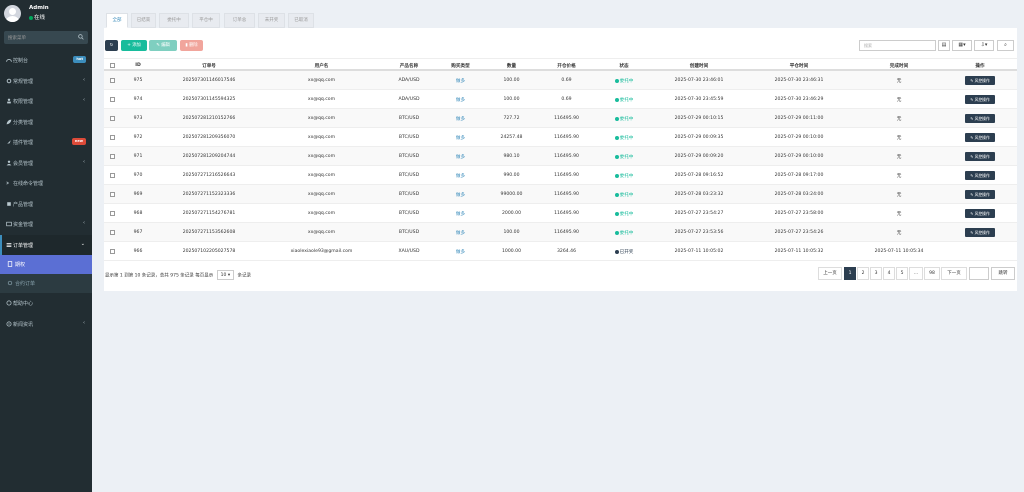  I want to click on menu-item-category: 分类管理, so click(46, 122).